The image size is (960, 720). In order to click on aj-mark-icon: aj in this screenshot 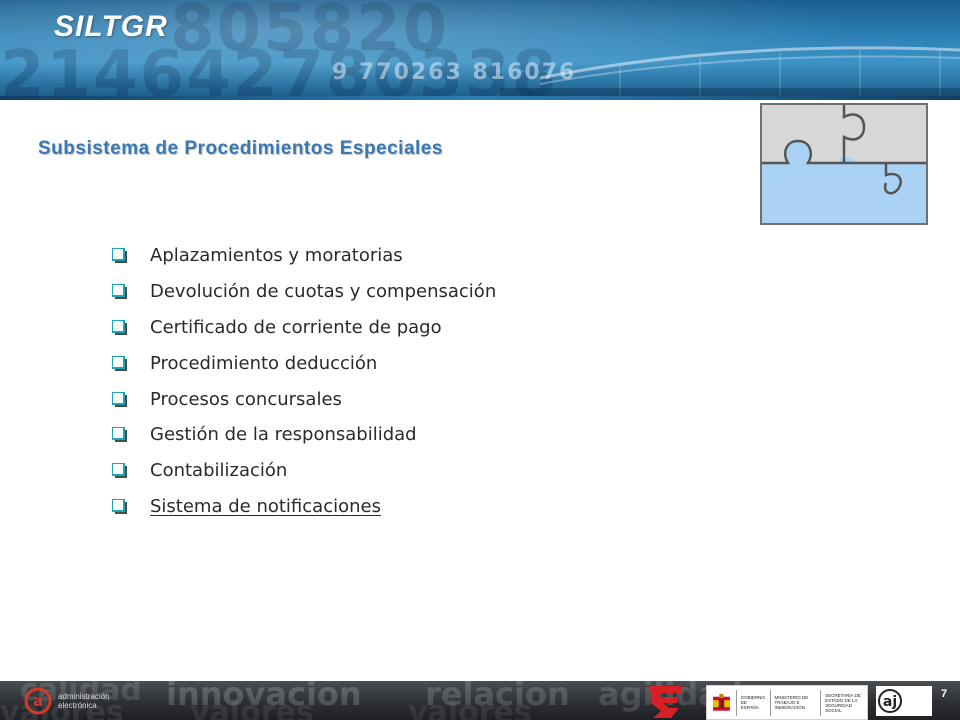, I will do `click(890, 701)`.